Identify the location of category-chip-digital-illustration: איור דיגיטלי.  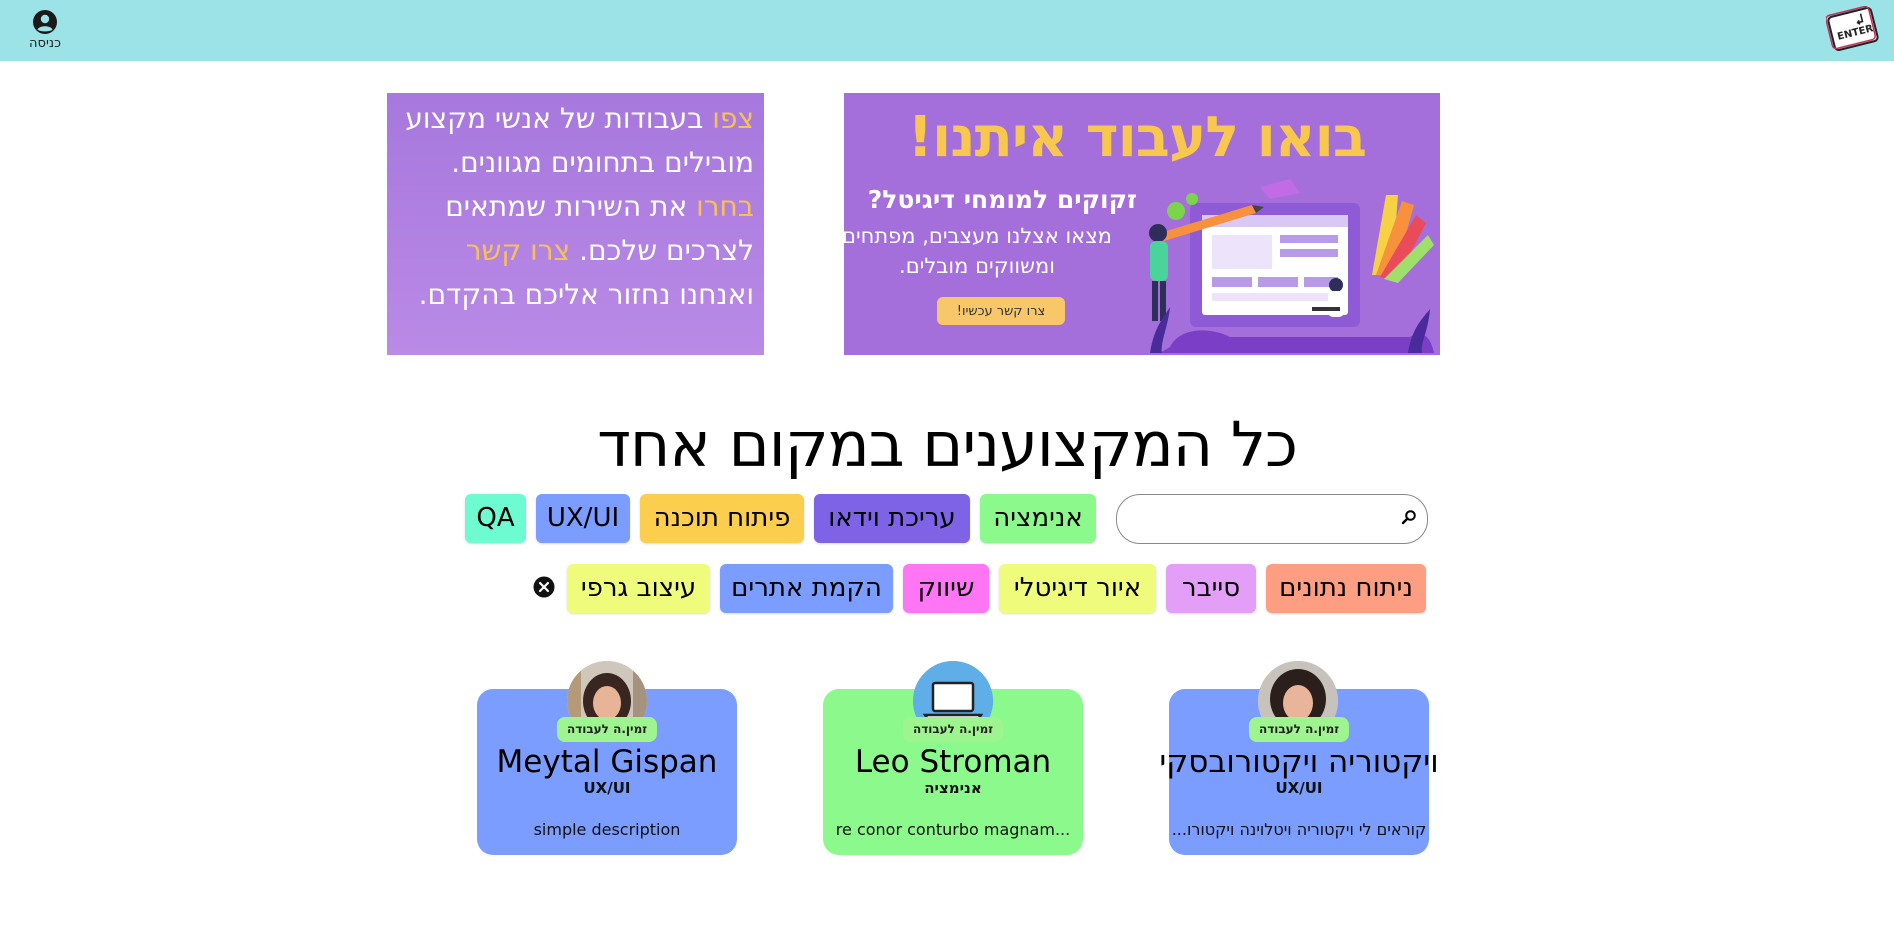
(1077, 588).